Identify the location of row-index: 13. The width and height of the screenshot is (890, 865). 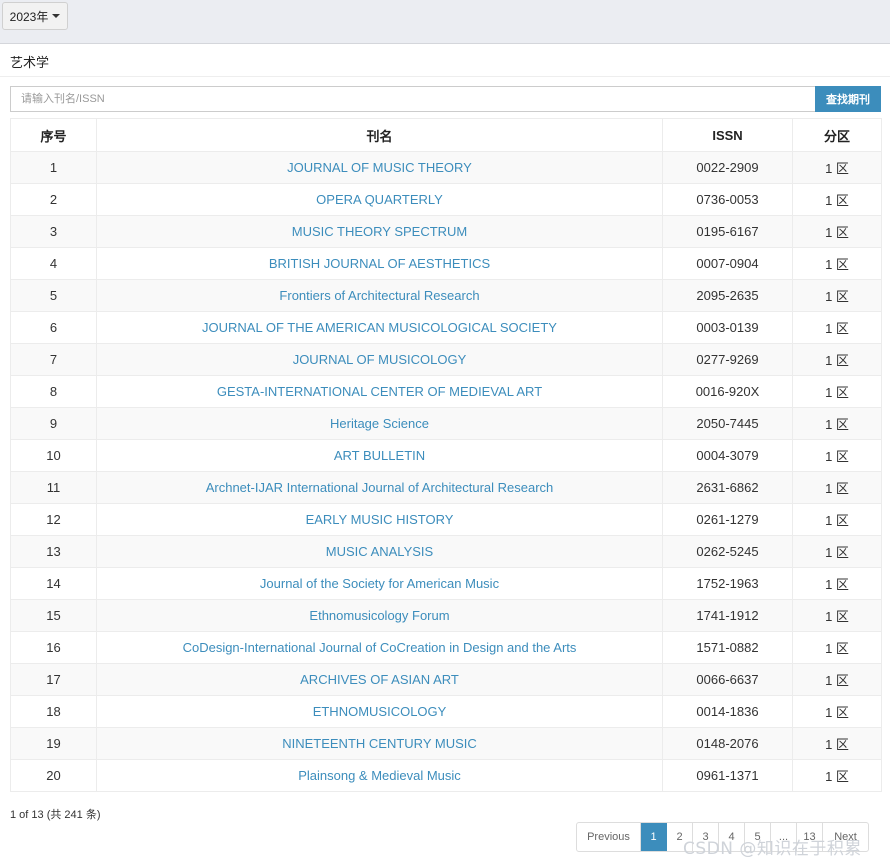
(53, 551).